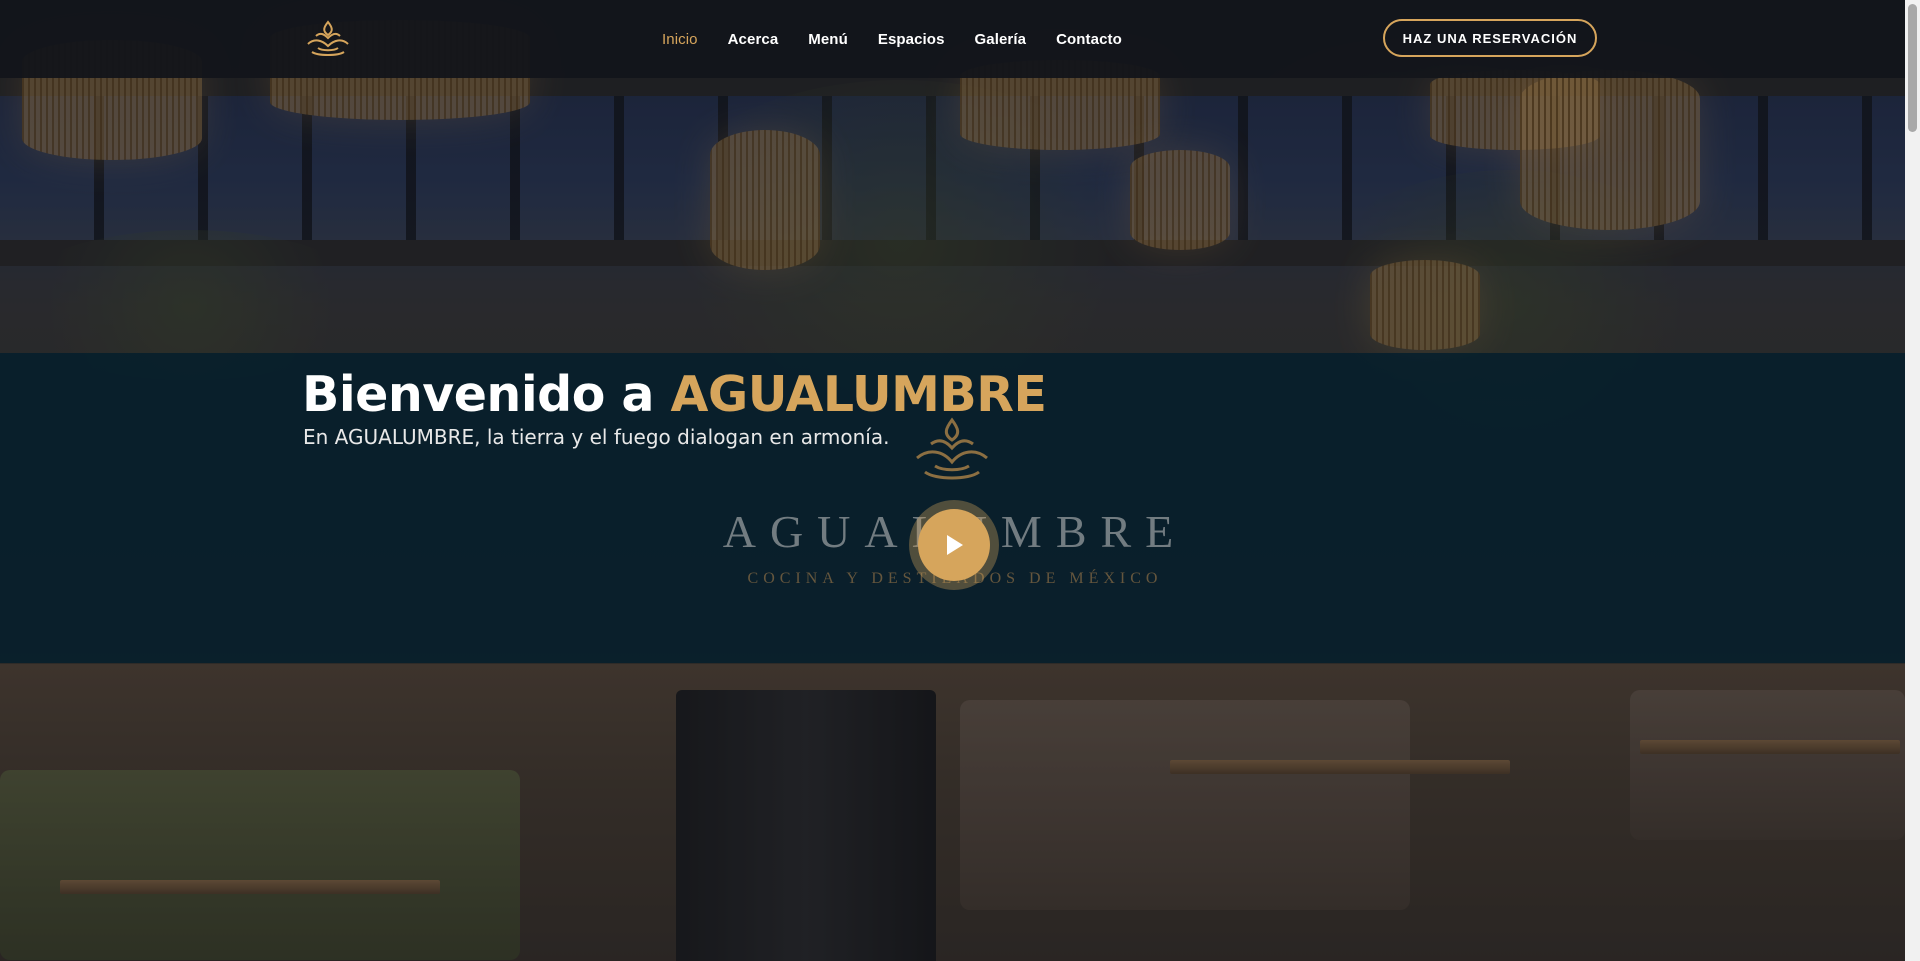 The image size is (1920, 961). I want to click on headline-prefix: Bienvenido a, so click(486, 394).